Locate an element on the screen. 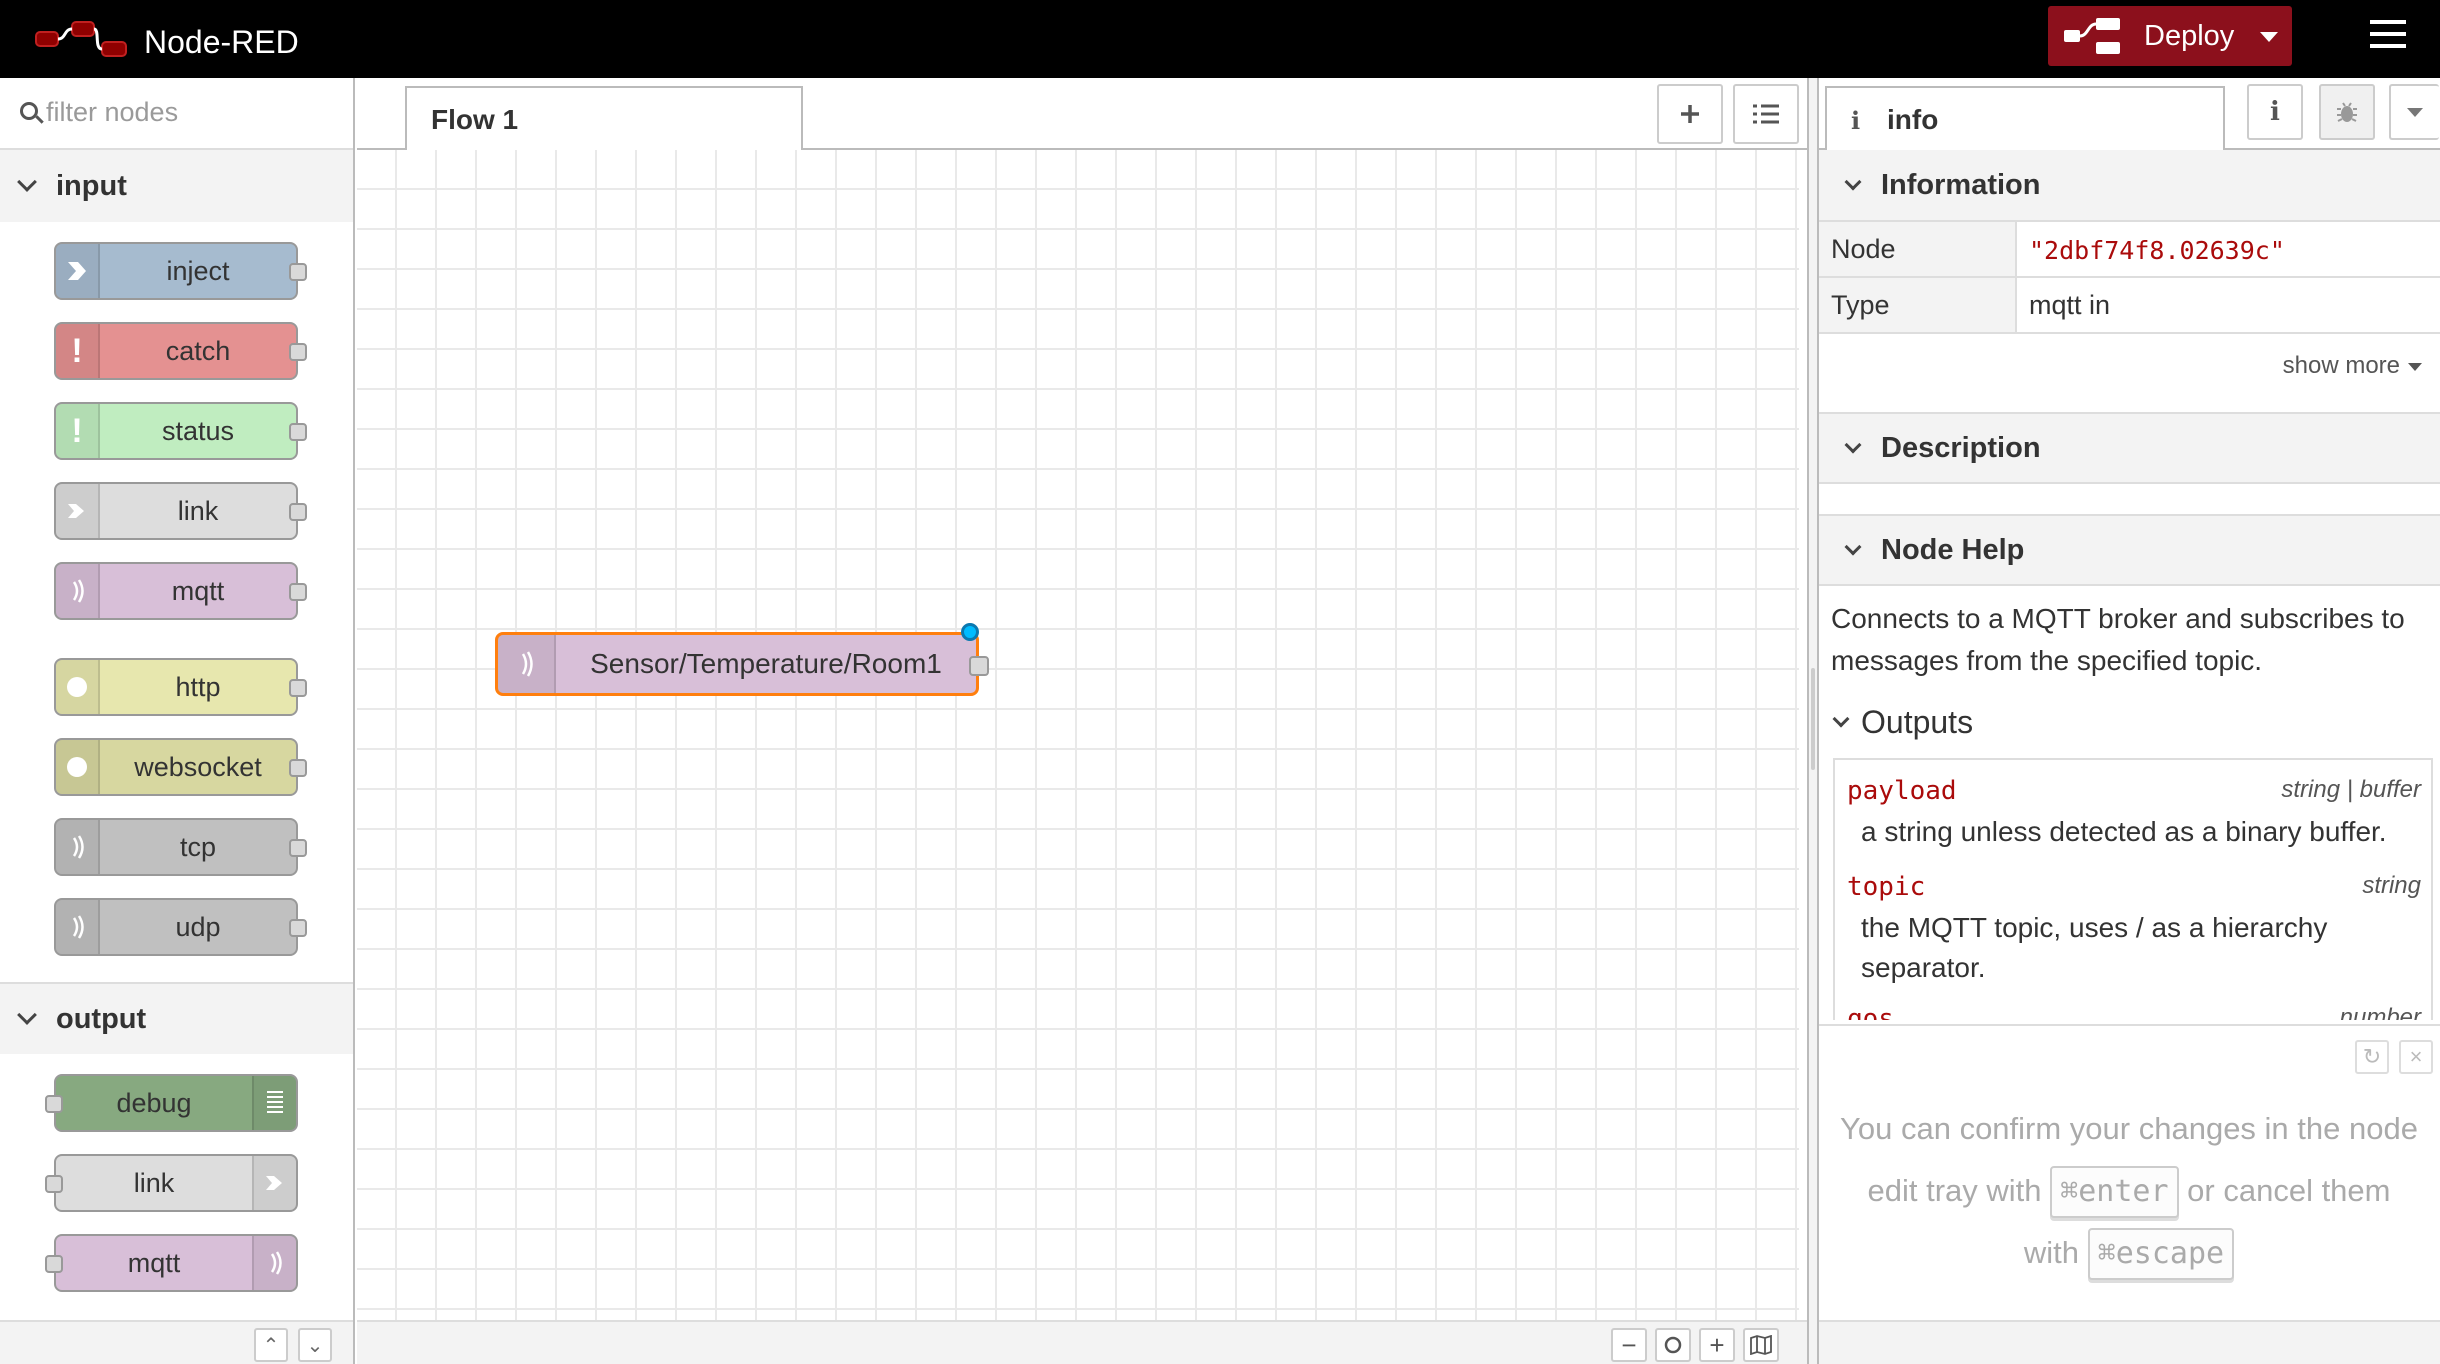  palette-node-link-in: link is located at coordinates (180, 511).